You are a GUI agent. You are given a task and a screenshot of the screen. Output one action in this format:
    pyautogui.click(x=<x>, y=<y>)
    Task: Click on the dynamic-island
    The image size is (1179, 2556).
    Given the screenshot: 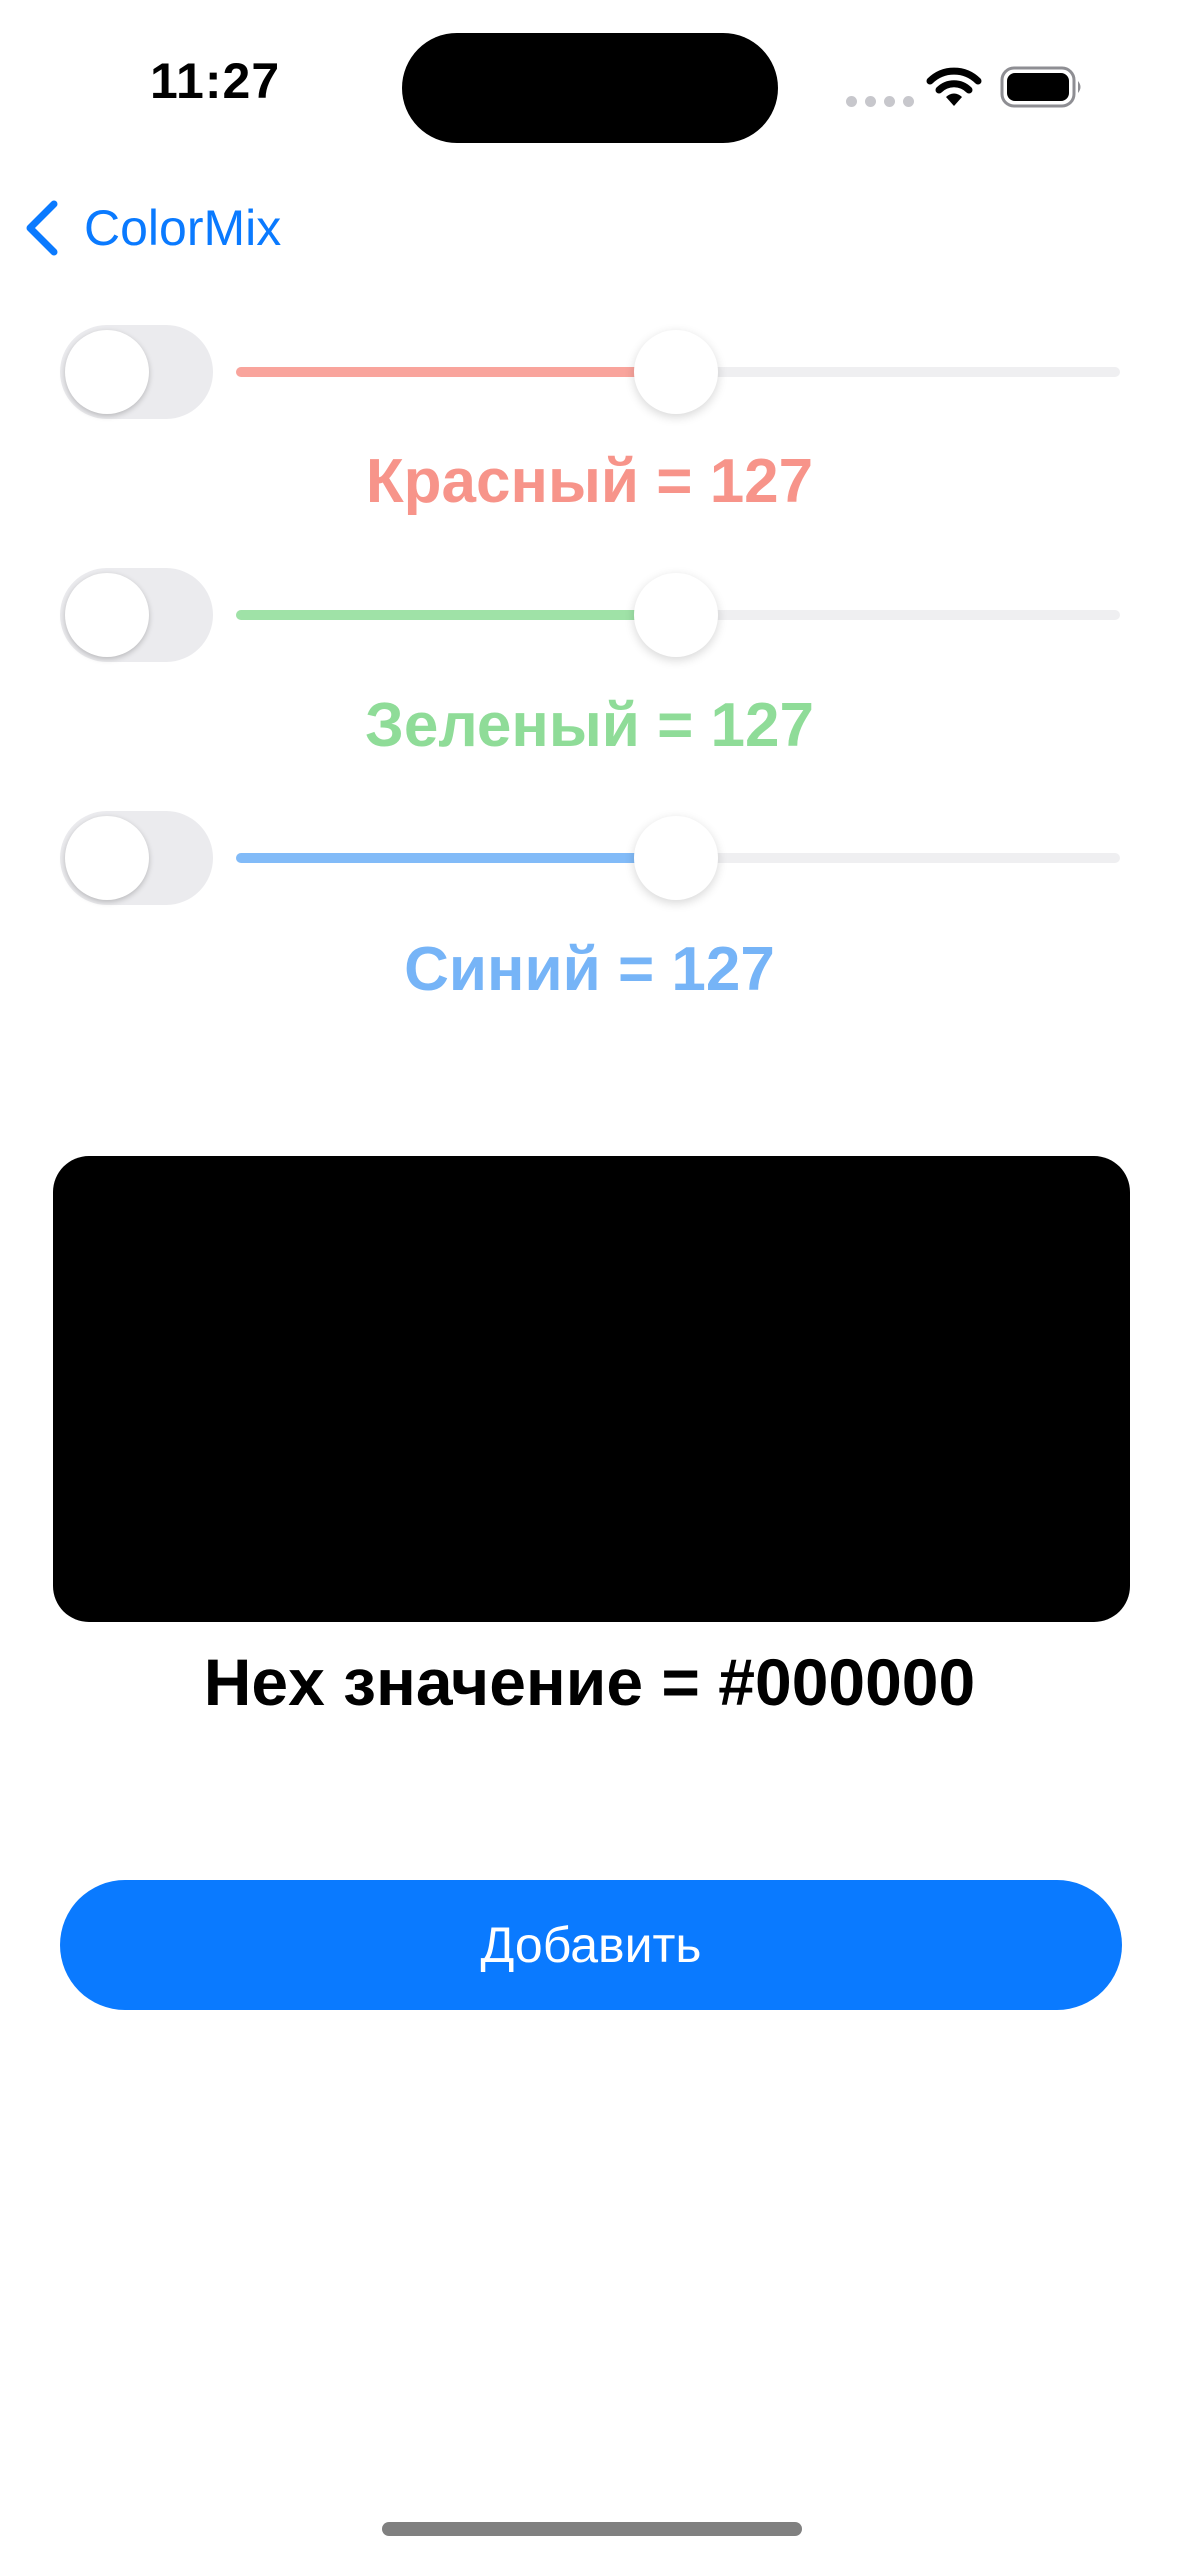 What is the action you would take?
    pyautogui.click(x=590, y=88)
    